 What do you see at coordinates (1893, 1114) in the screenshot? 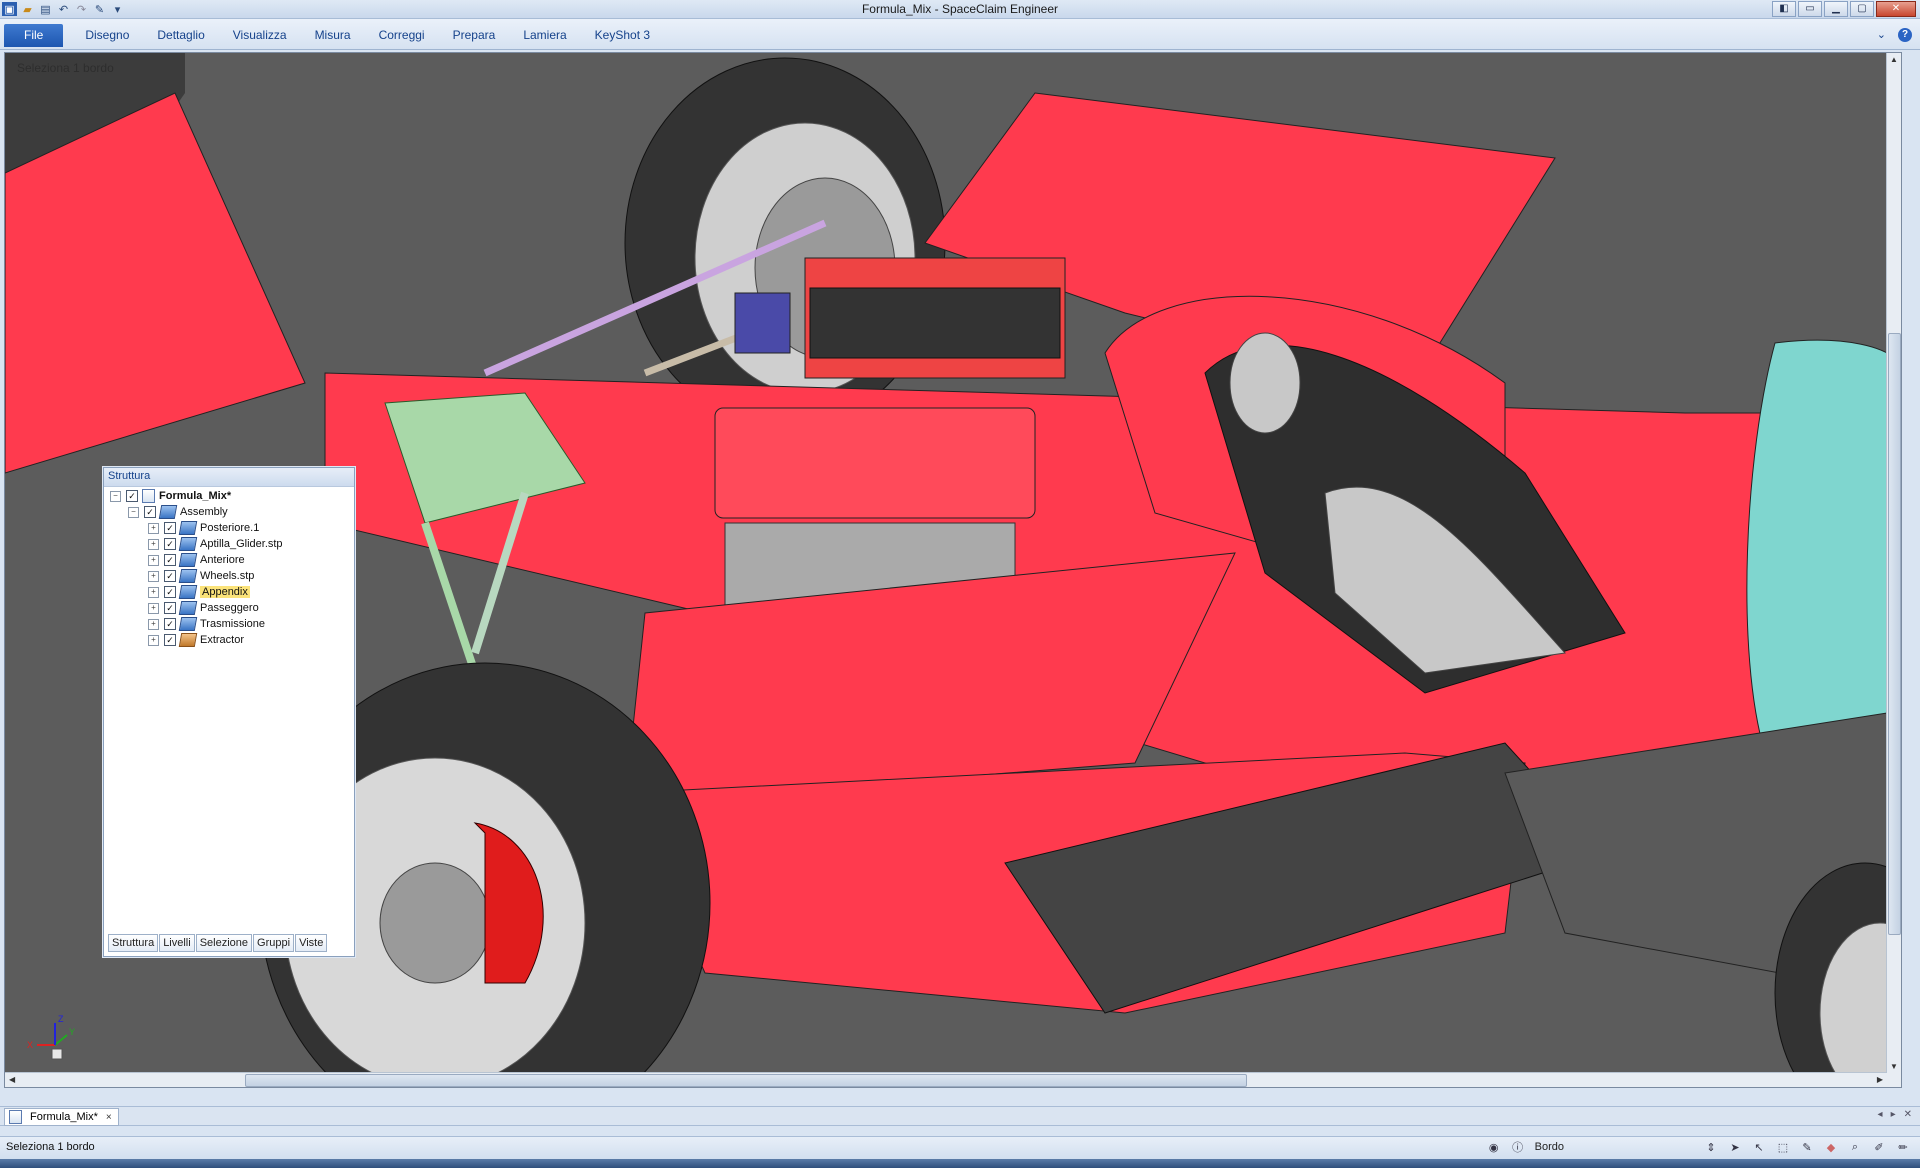
I see `tab-scroll-right-icon: ▸` at bounding box center [1893, 1114].